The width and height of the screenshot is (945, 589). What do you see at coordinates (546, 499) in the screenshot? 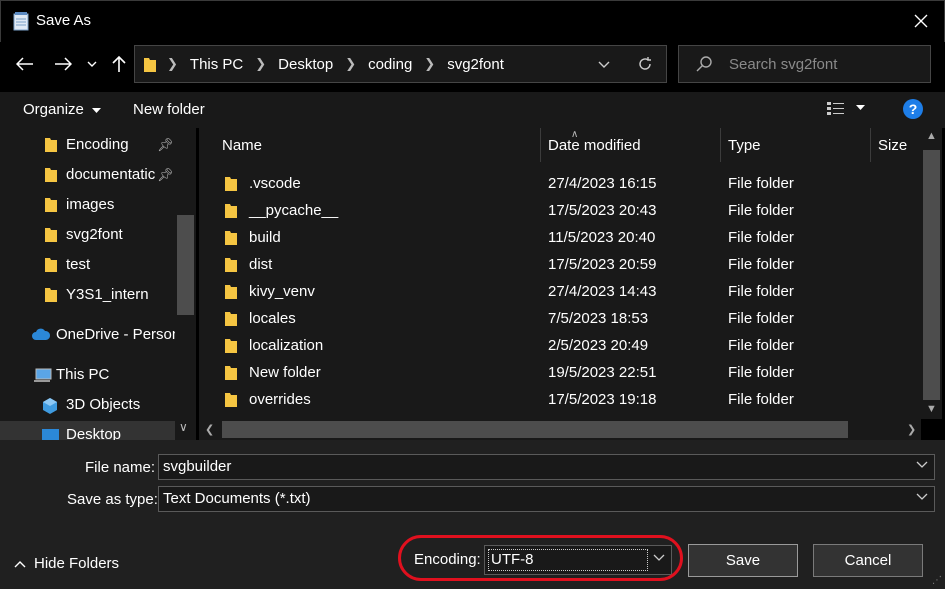
I see `save-as-type-select: Text Documents (*.txt)` at bounding box center [546, 499].